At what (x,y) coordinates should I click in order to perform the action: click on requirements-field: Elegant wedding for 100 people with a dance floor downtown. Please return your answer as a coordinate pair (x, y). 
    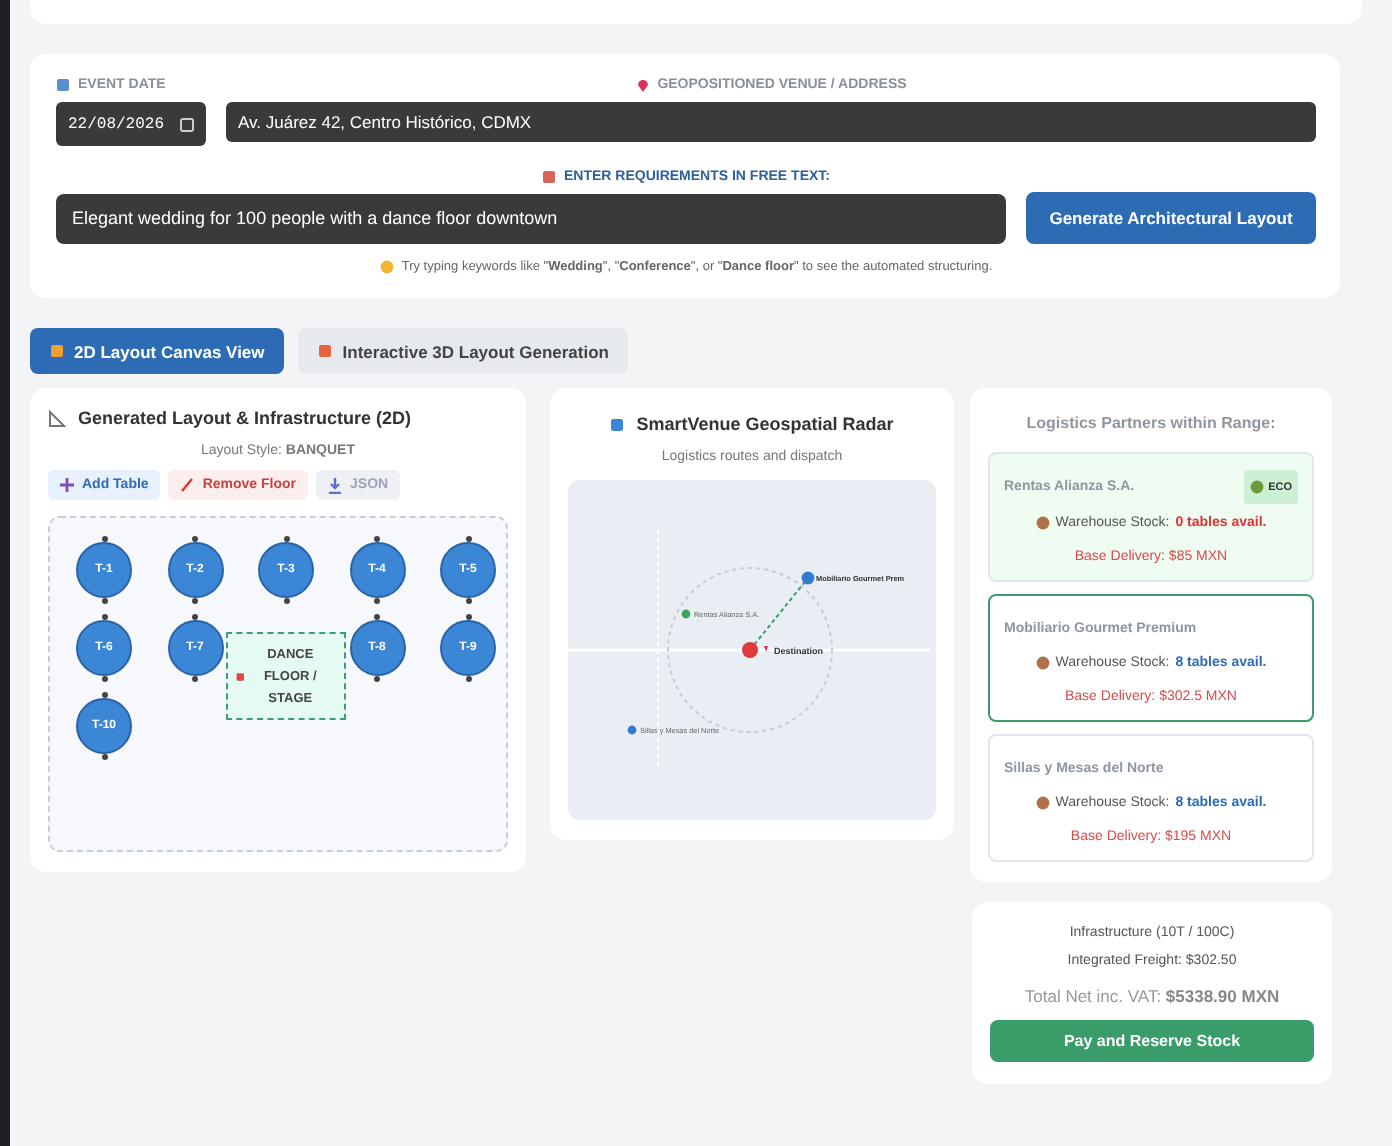
    Looking at the image, I should click on (531, 218).